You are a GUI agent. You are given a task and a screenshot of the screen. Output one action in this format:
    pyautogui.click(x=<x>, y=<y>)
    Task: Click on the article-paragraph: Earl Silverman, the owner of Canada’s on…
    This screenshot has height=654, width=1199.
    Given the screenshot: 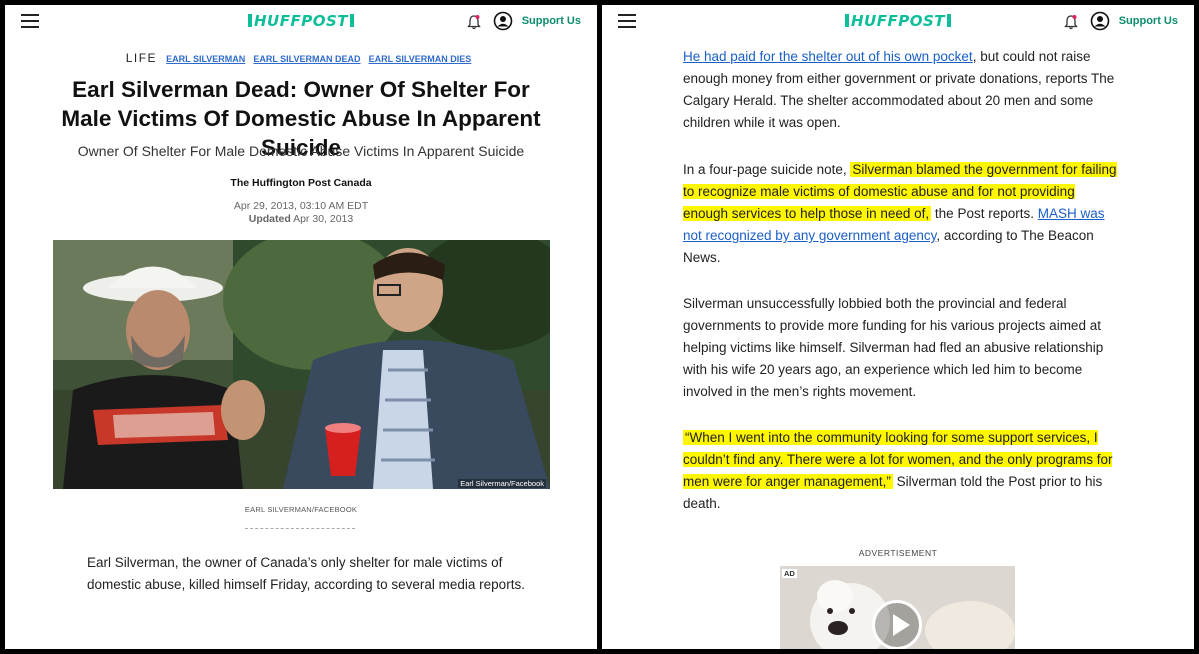 What is the action you would take?
    pyautogui.click(x=306, y=573)
    